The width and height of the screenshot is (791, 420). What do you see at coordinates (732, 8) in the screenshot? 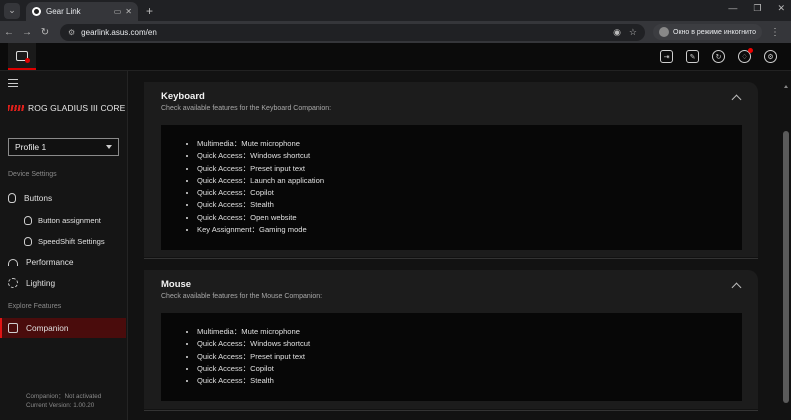
I see `minimize-icon: —` at bounding box center [732, 8].